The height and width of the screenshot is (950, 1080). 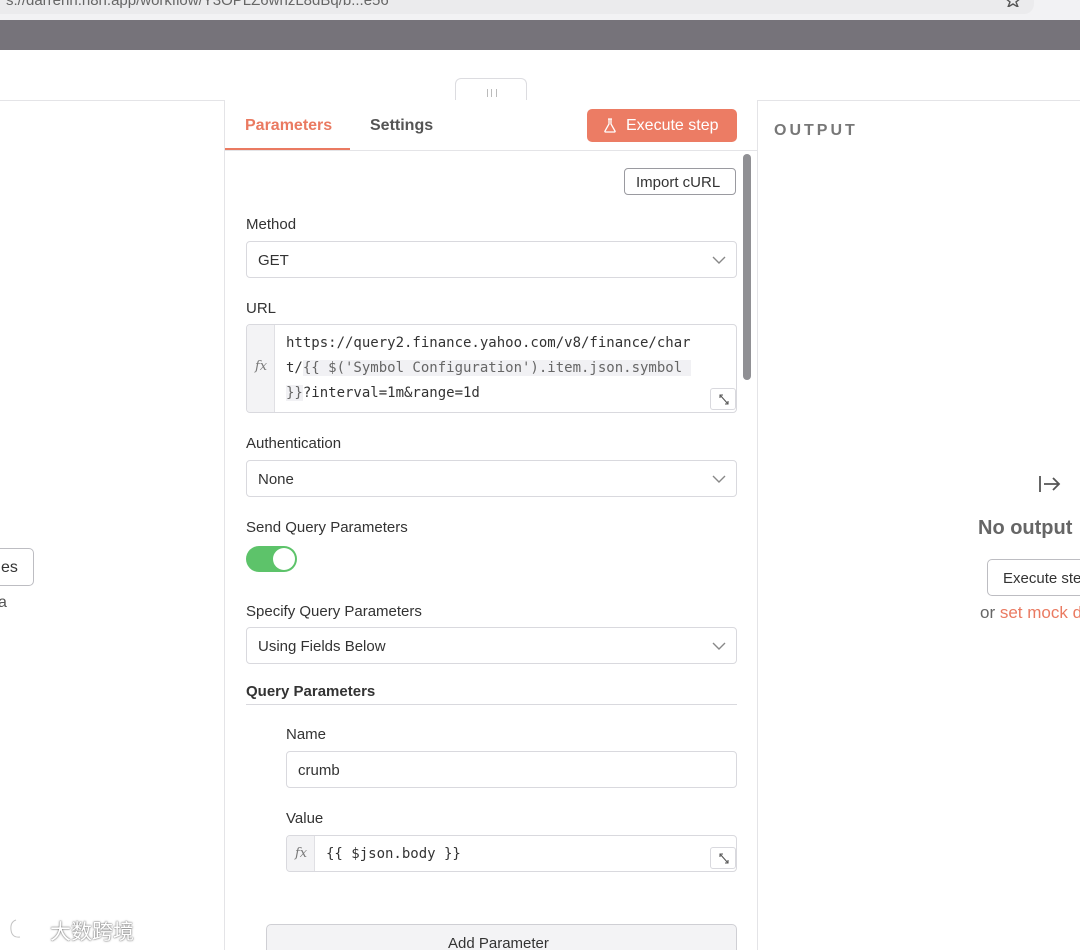 I want to click on specify-query-select: Using Fields Below, so click(x=491, y=645).